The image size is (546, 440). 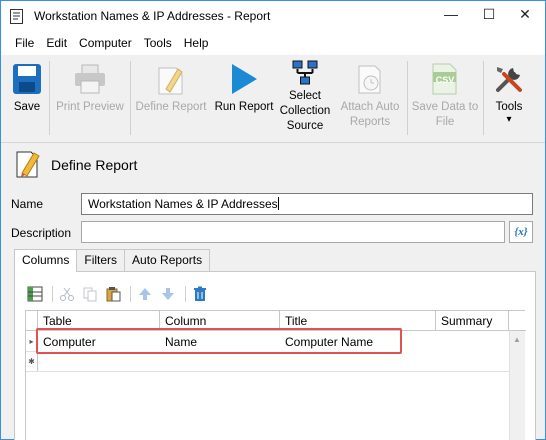 What do you see at coordinates (244, 107) in the screenshot?
I see `run-report-label: Run Report` at bounding box center [244, 107].